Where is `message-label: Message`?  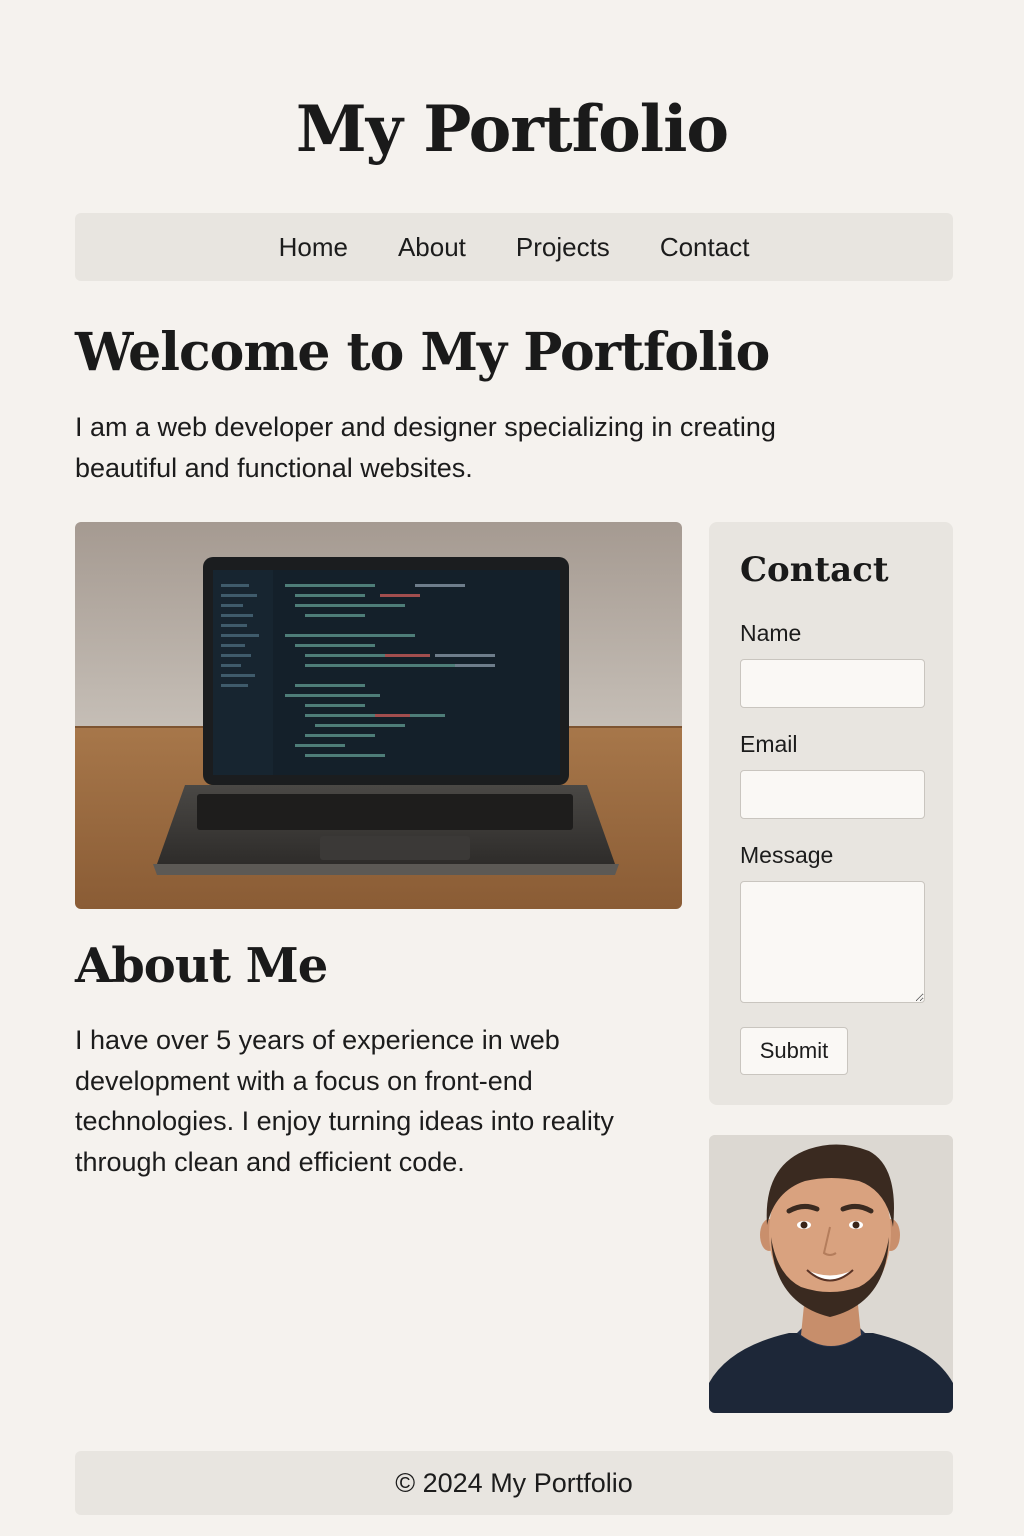
message-label: Message is located at coordinates (787, 855).